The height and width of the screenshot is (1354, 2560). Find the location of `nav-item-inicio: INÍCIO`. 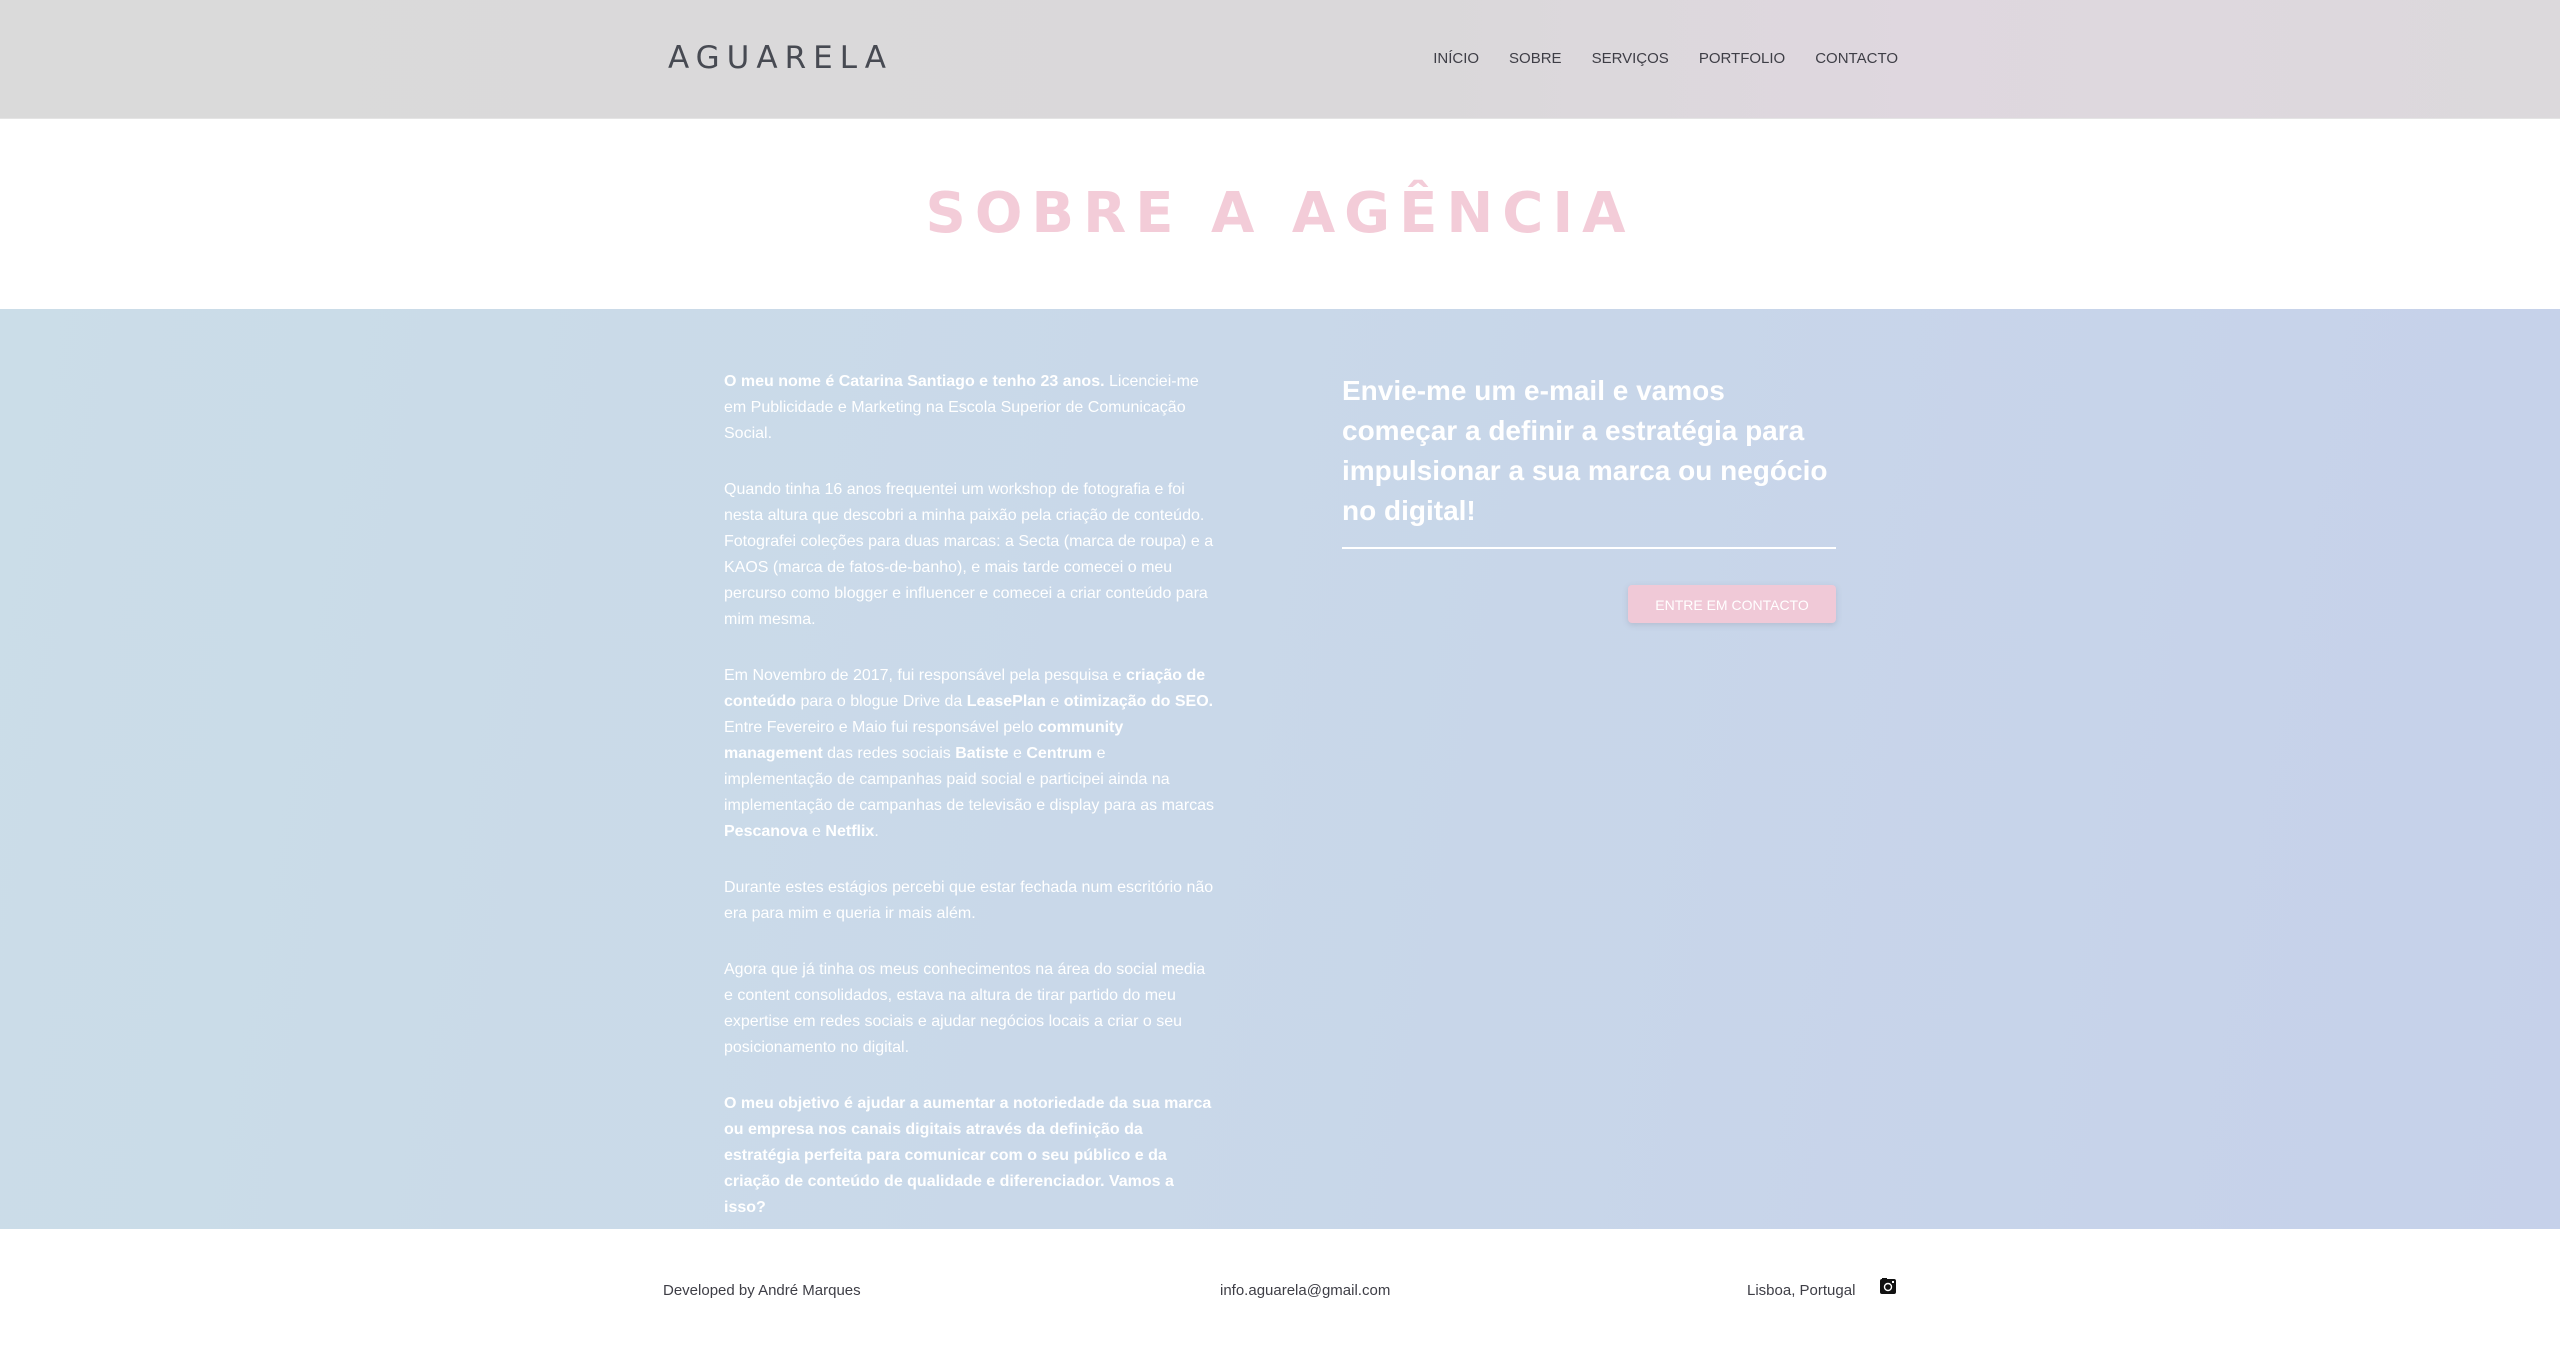

nav-item-inicio: INÍCIO is located at coordinates (1456, 58).